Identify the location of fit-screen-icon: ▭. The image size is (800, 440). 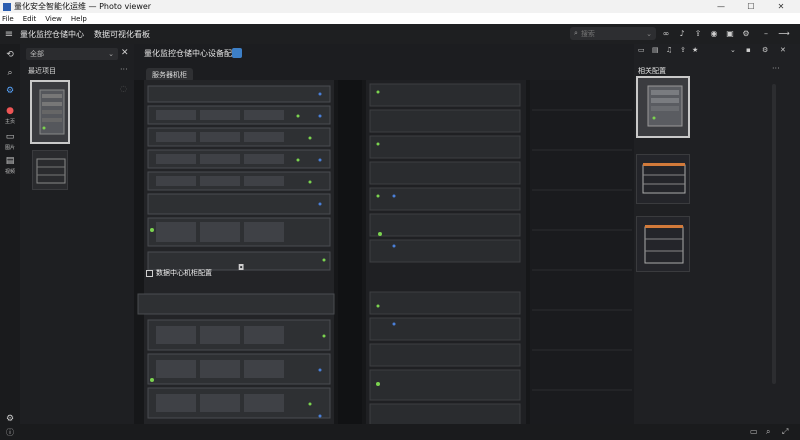
(754, 431).